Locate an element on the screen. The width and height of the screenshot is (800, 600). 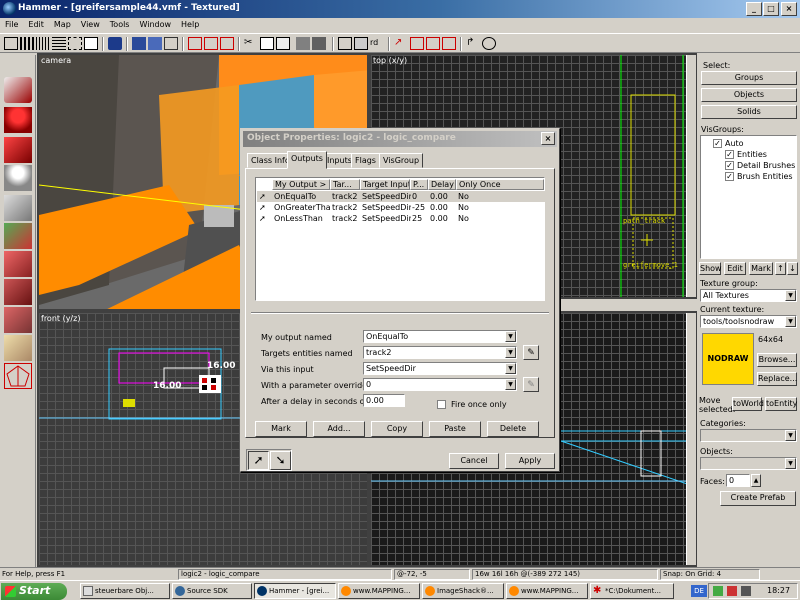
apply-button: Apply is located at coordinates (530, 461).